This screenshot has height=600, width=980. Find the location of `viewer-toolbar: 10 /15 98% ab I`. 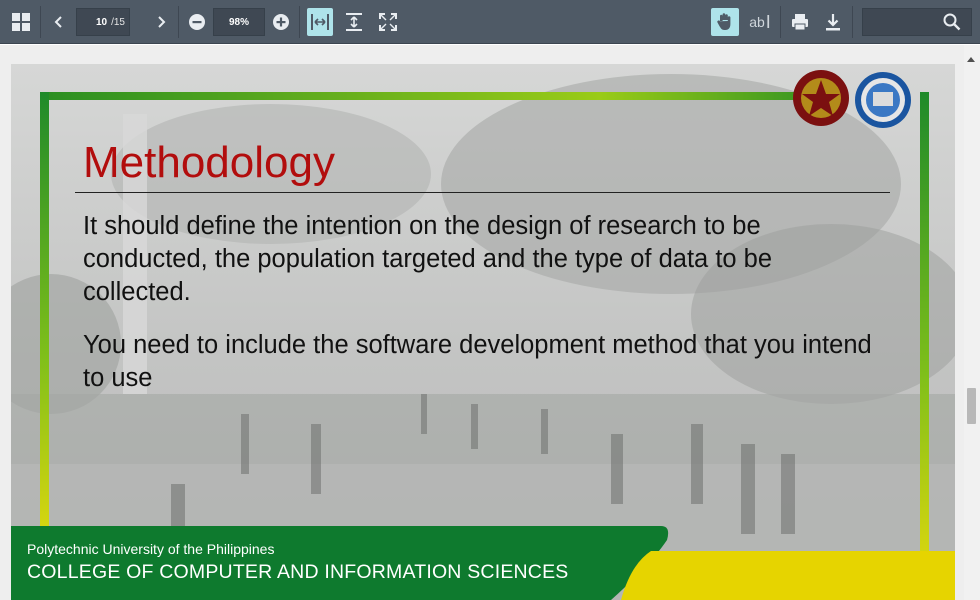

viewer-toolbar: 10 /15 98% ab I is located at coordinates (490, 22).